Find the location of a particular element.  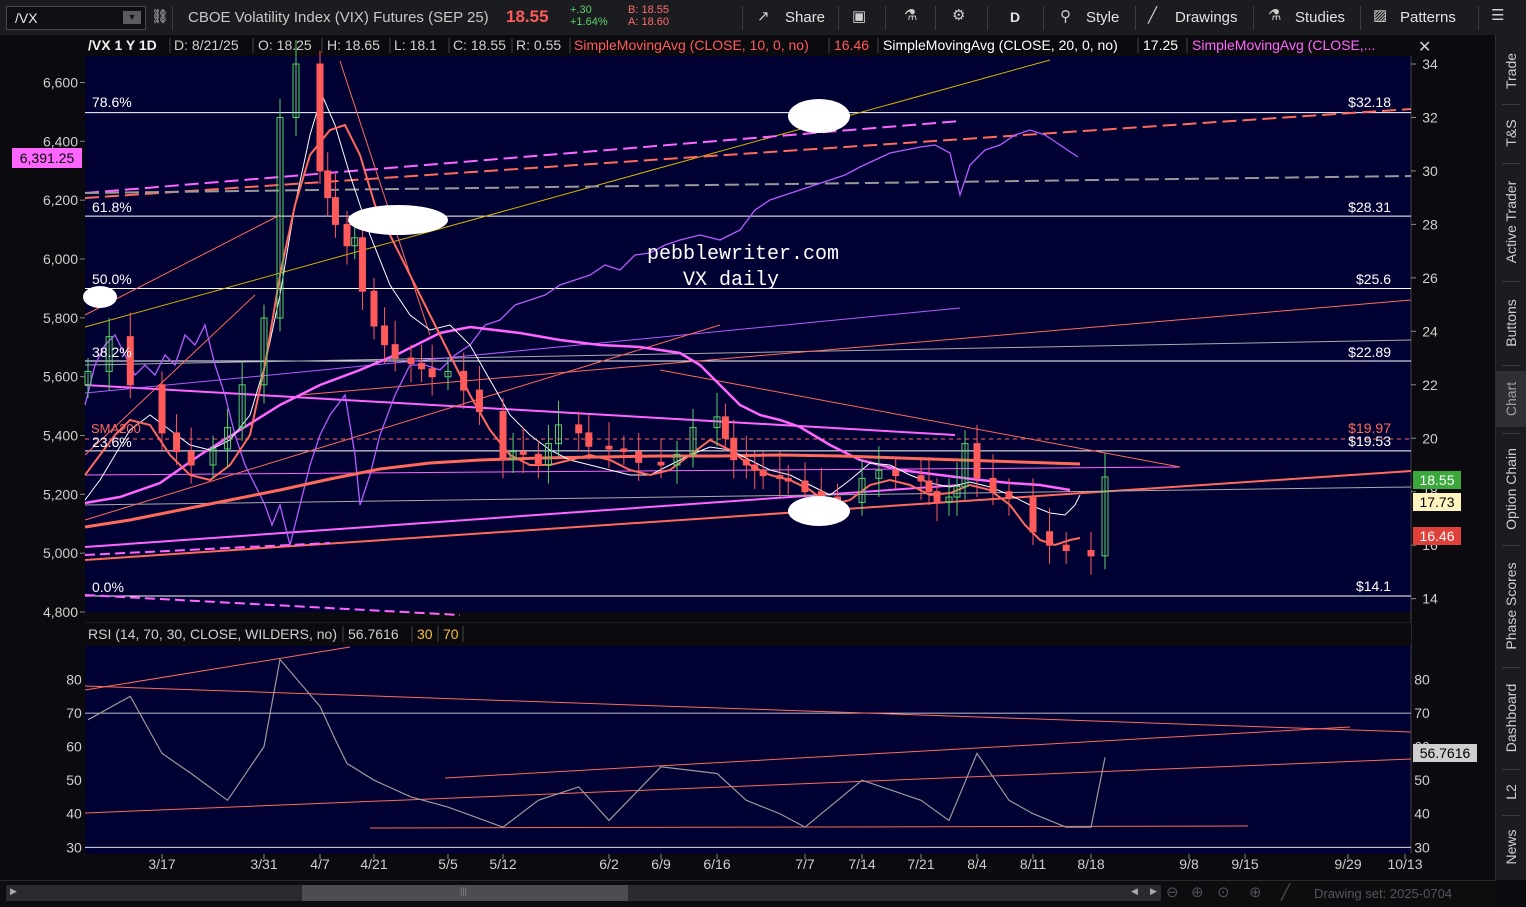

header-high: H: 18.65 is located at coordinates (353, 45).